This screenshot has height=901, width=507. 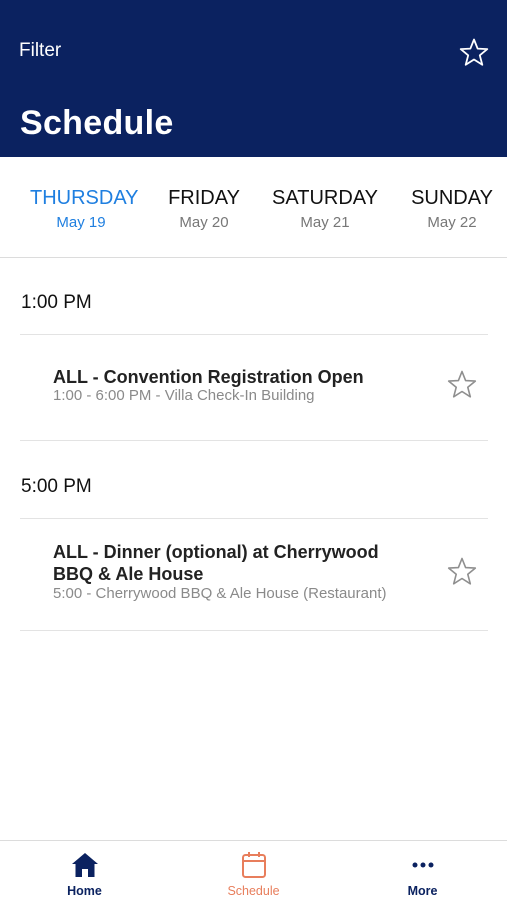 What do you see at coordinates (85, 865) in the screenshot?
I see `home-icon` at bounding box center [85, 865].